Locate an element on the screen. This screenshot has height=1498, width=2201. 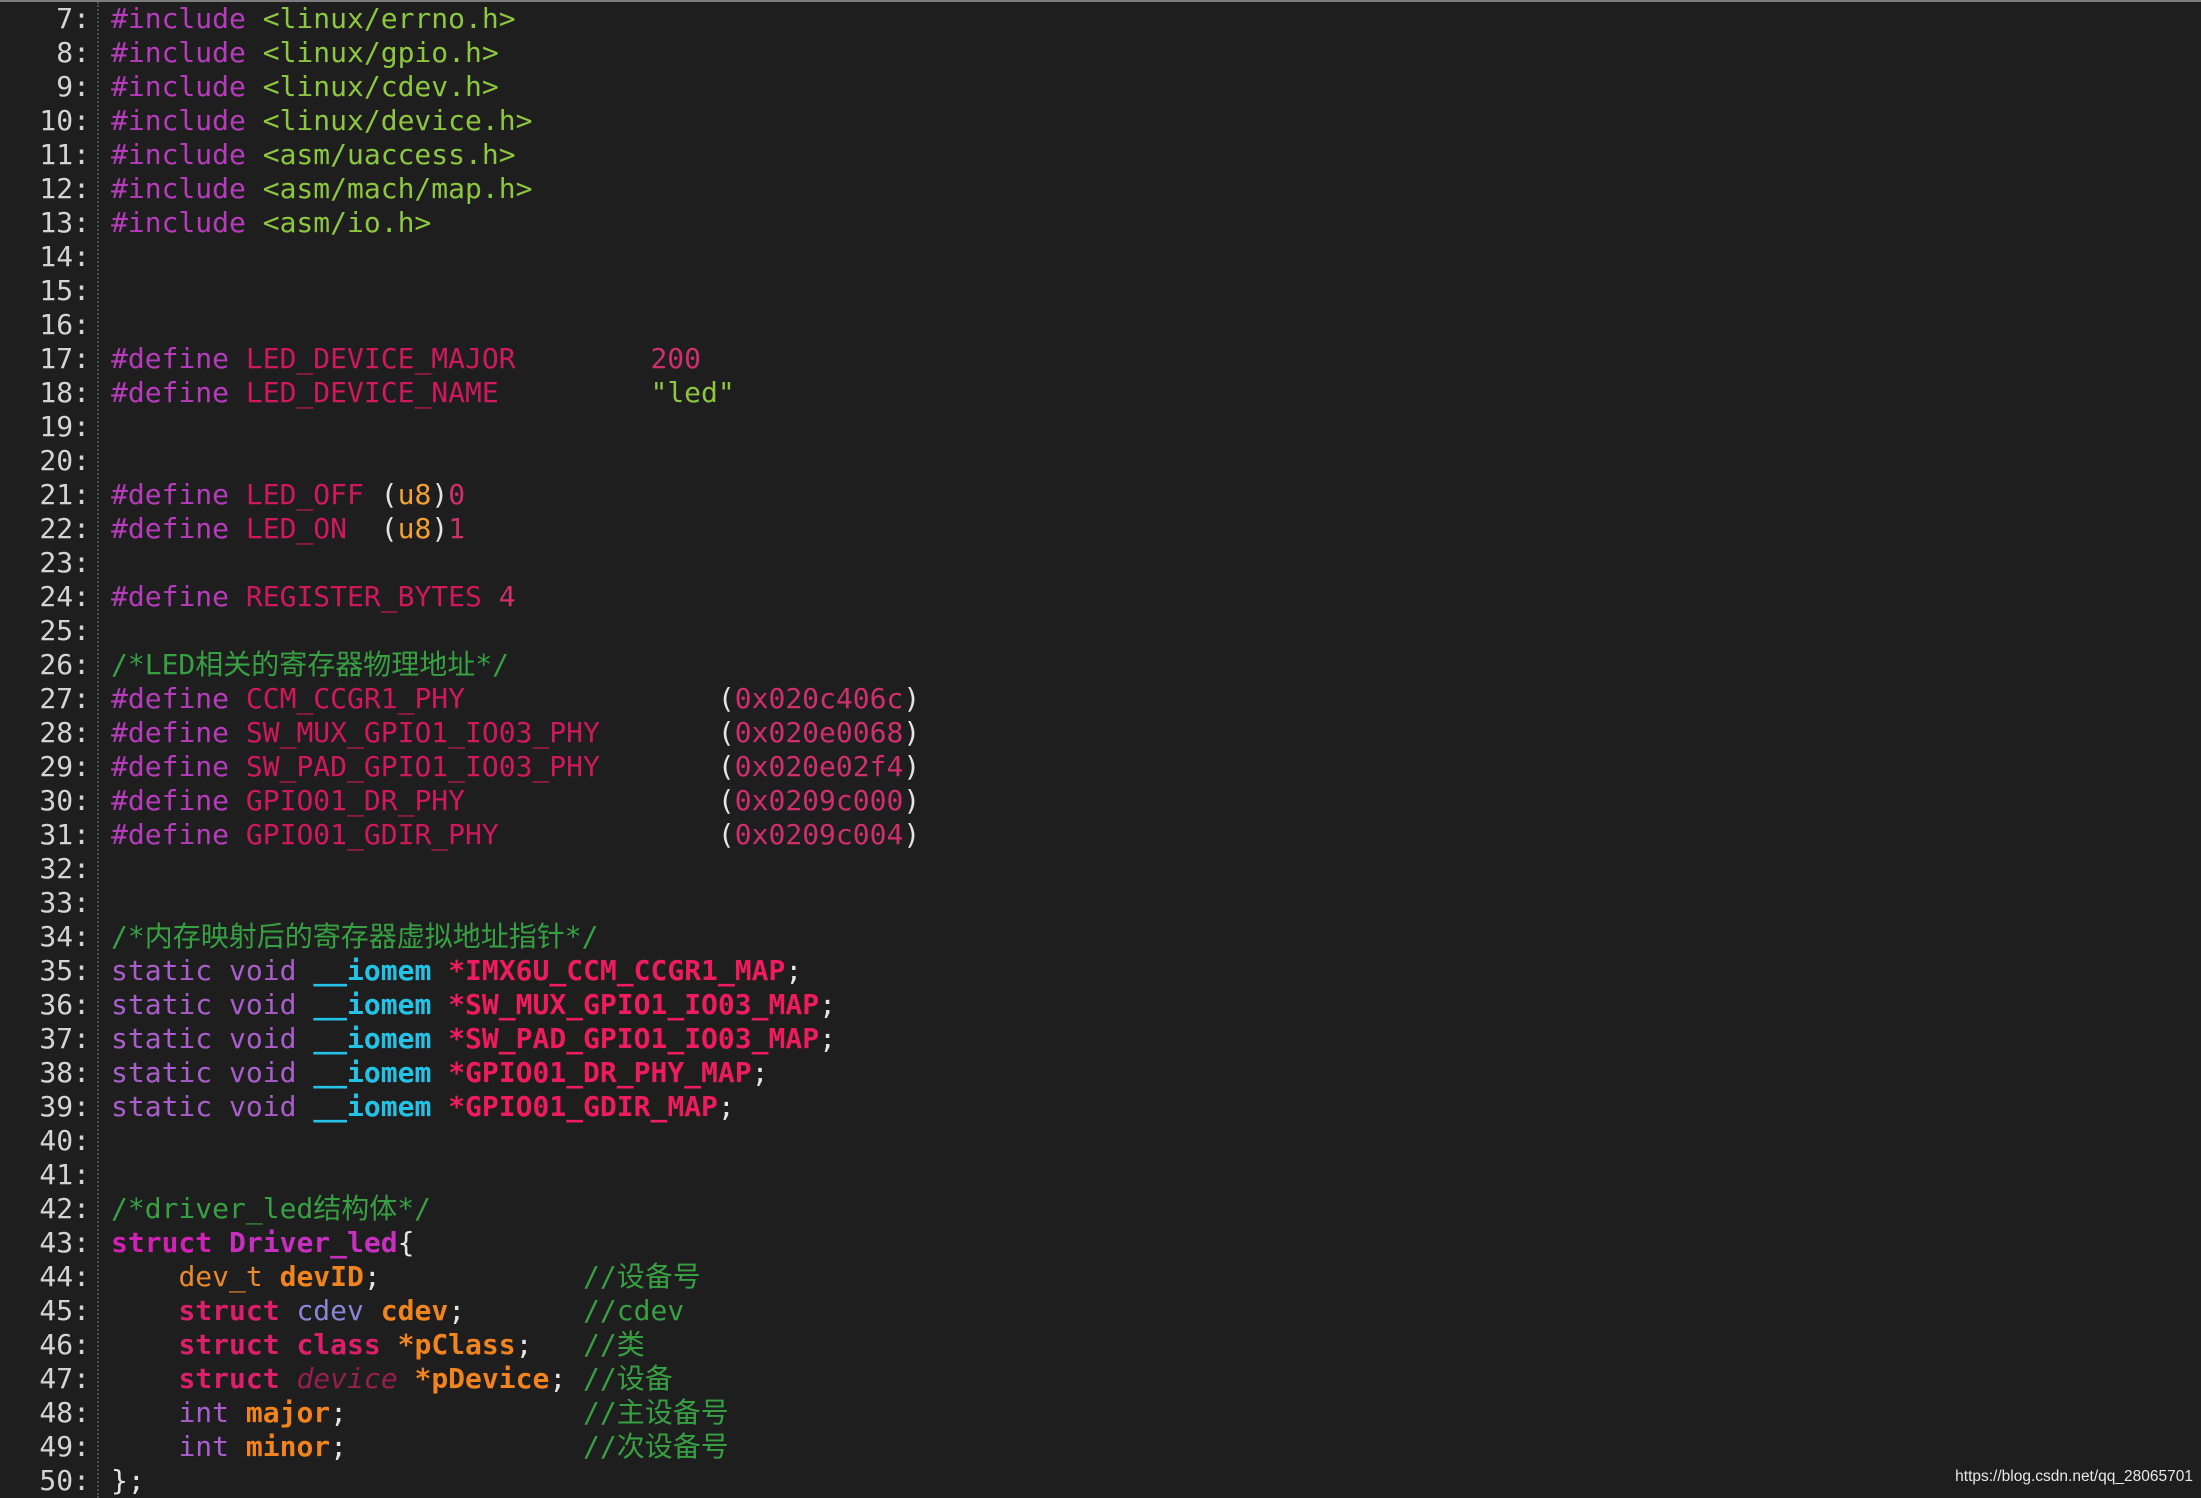
line-content: #define LED_OFF (u8)0 is located at coordinates (288, 495).